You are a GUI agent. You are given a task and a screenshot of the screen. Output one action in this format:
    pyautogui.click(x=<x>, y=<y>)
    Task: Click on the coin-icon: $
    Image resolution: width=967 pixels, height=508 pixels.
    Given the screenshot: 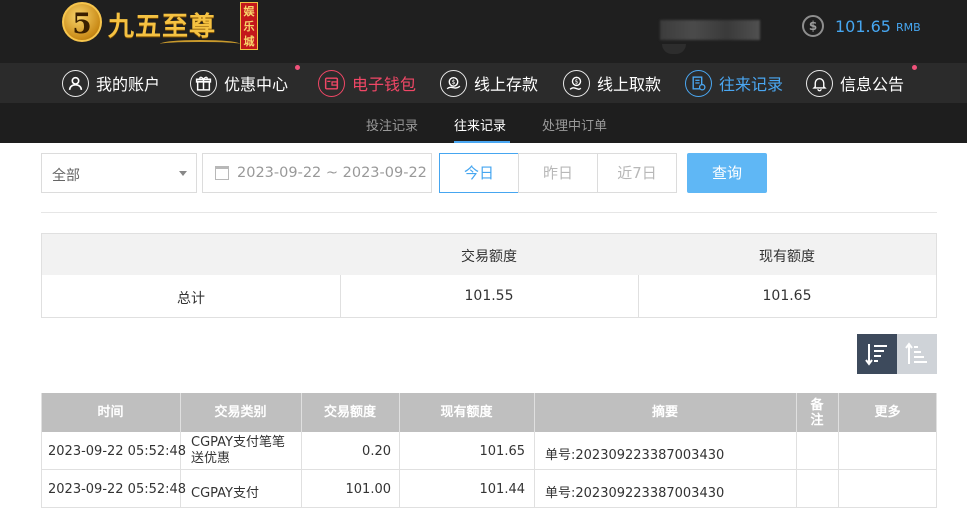 What is the action you would take?
    pyautogui.click(x=813, y=26)
    